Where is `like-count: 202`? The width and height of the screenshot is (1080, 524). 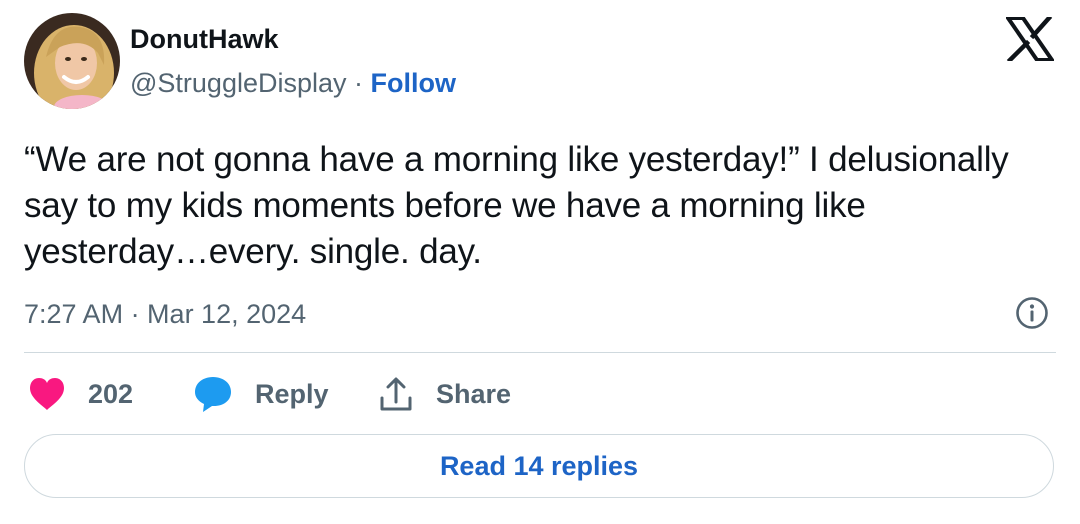
like-count: 202 is located at coordinates (111, 393).